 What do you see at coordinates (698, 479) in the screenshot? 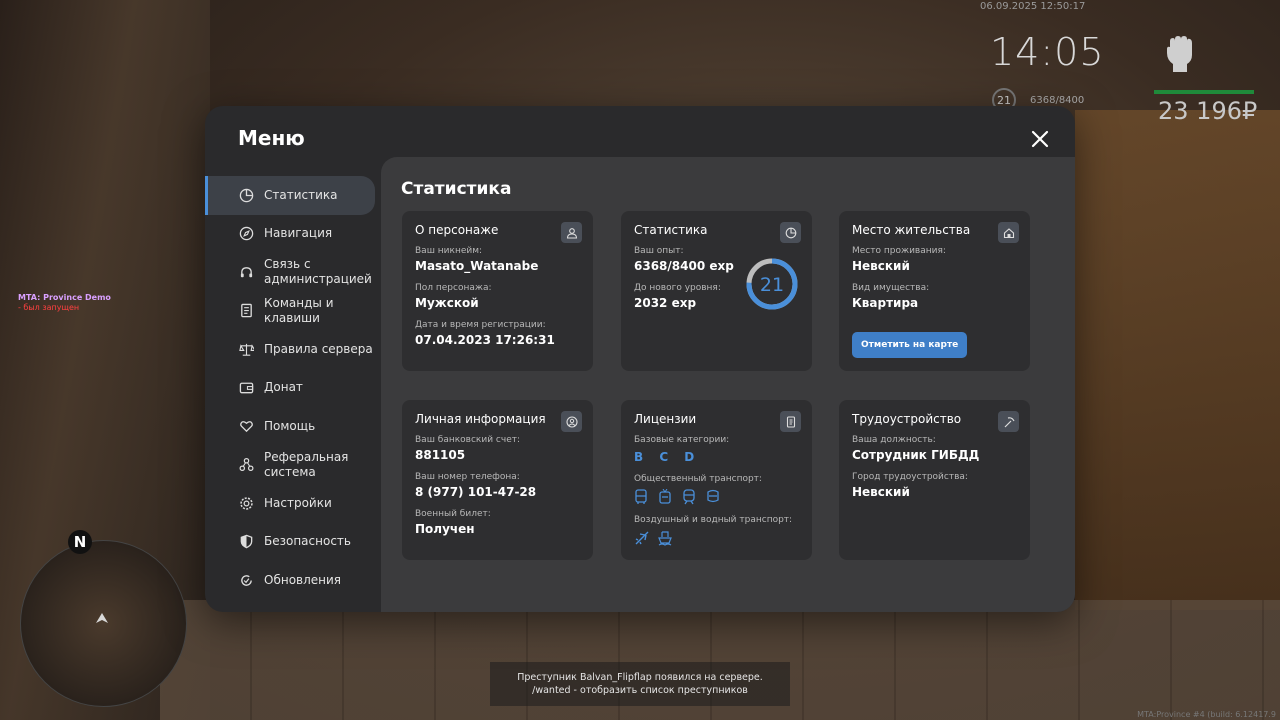
I see `field-label: Общественный транспорт:` at bounding box center [698, 479].